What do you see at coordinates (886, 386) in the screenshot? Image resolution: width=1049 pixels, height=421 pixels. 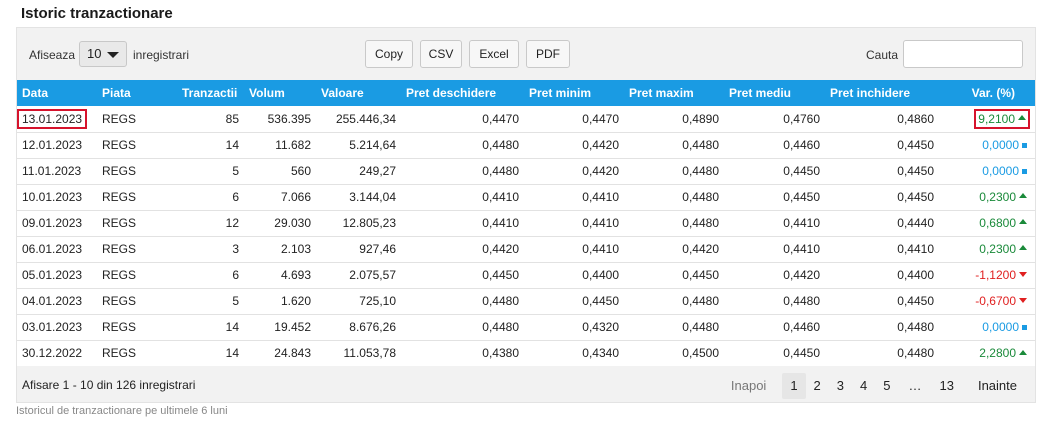 I see `pagination-page-5: 5` at bounding box center [886, 386].